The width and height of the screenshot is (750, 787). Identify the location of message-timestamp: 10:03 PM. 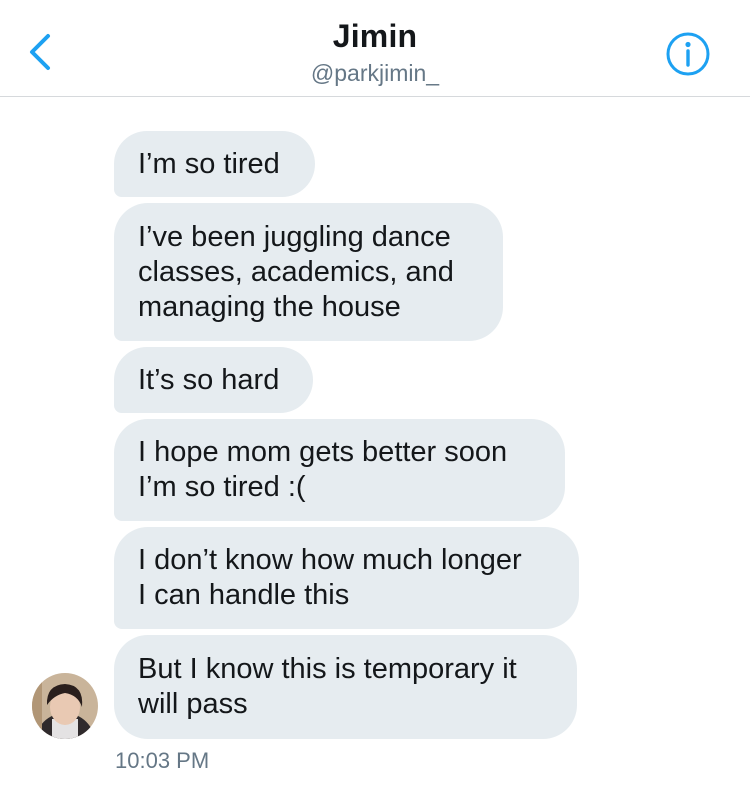
(162, 760).